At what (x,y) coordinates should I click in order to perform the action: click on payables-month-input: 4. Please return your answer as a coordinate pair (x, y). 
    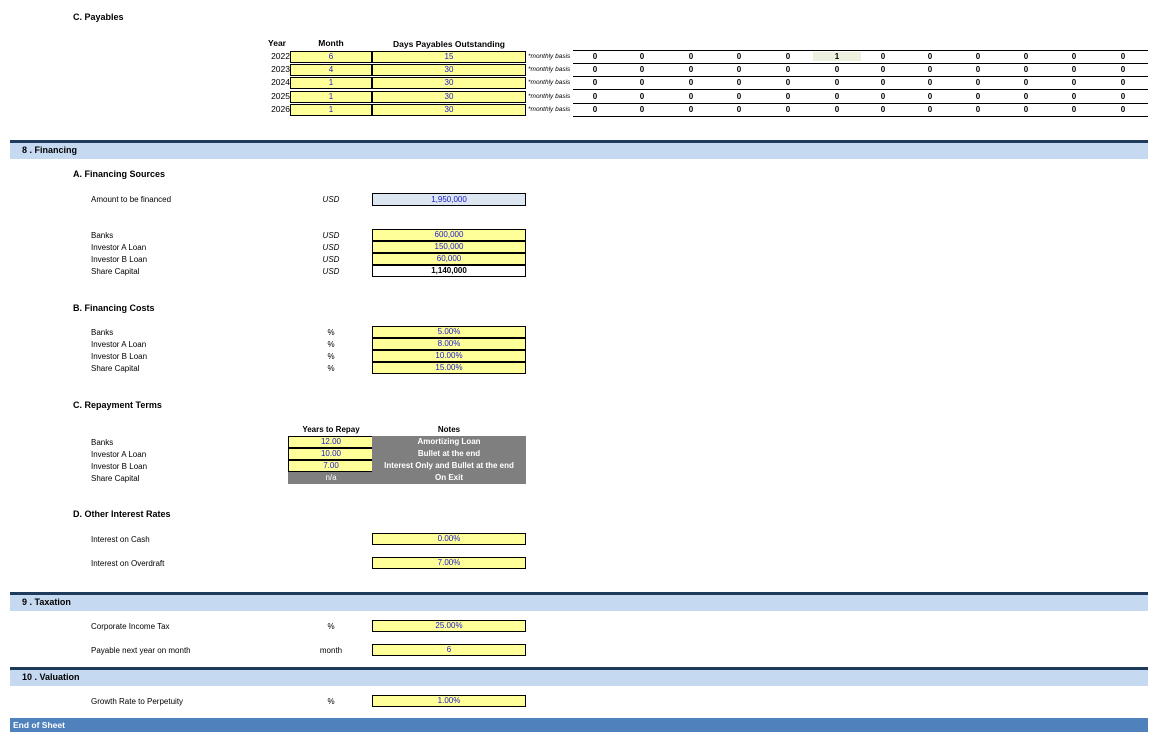
    Looking at the image, I should click on (331, 70).